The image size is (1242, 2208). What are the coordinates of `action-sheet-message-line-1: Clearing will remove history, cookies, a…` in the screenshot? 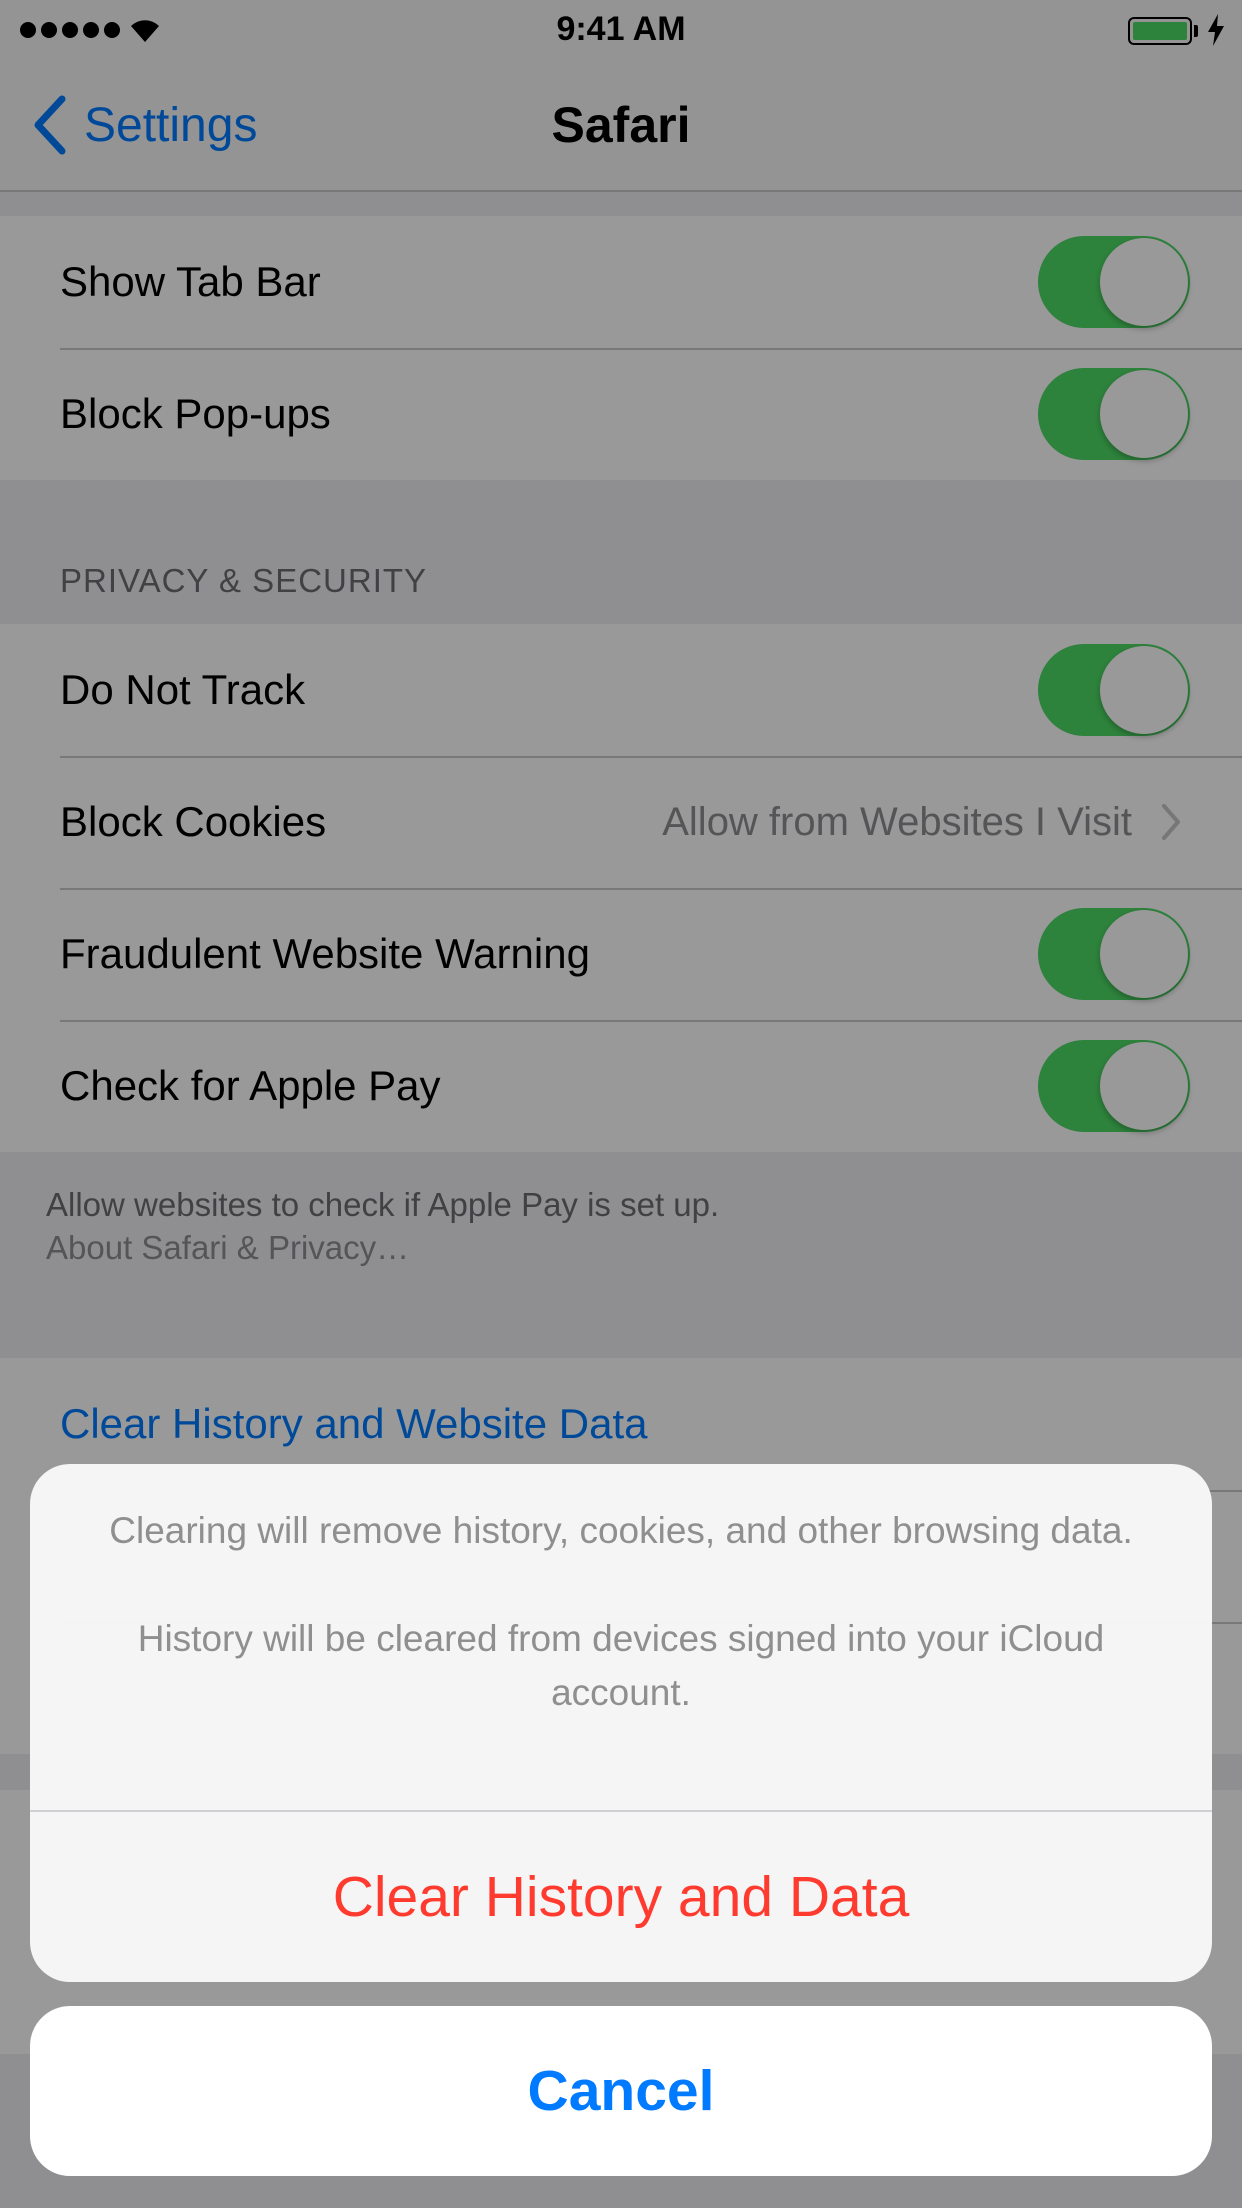 It's located at (621, 1530).